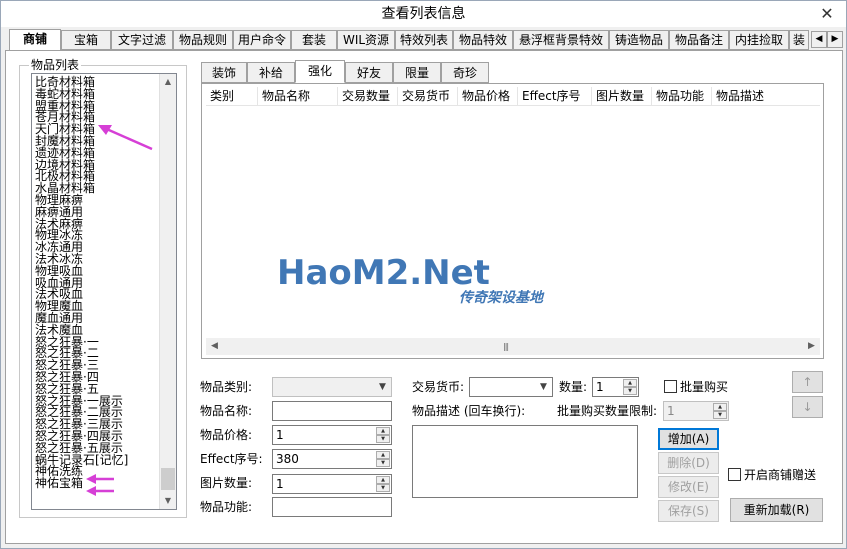  Describe the element at coordinates (469, 411) in the screenshot. I see `description-label: 物品描述 (回车换行):` at that location.